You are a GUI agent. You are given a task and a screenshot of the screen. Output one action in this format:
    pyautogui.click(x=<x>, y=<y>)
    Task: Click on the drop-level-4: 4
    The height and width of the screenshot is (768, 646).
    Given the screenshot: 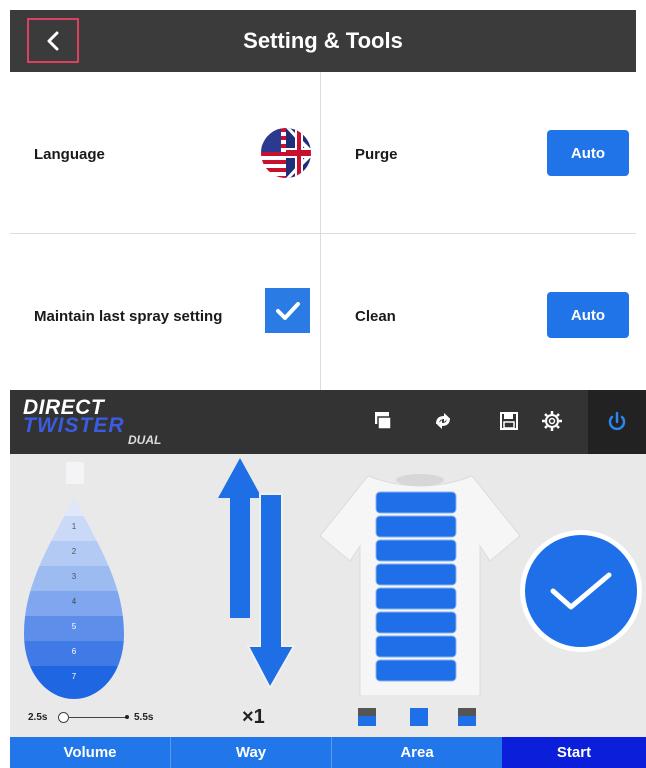 What is the action you would take?
    pyautogui.click(x=74, y=601)
    